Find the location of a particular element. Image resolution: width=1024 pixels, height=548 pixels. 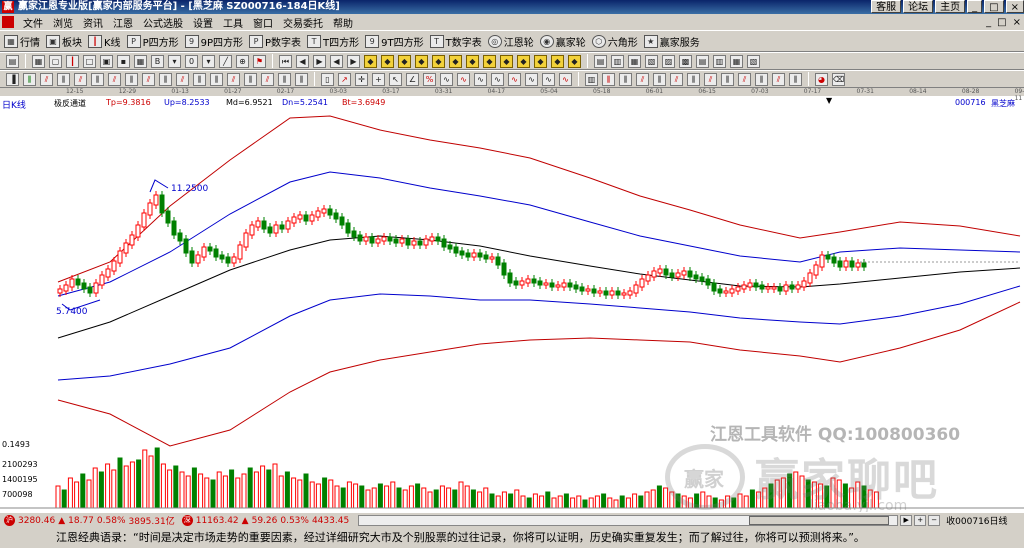

chart-5-icon: ▨ is located at coordinates (668, 61).